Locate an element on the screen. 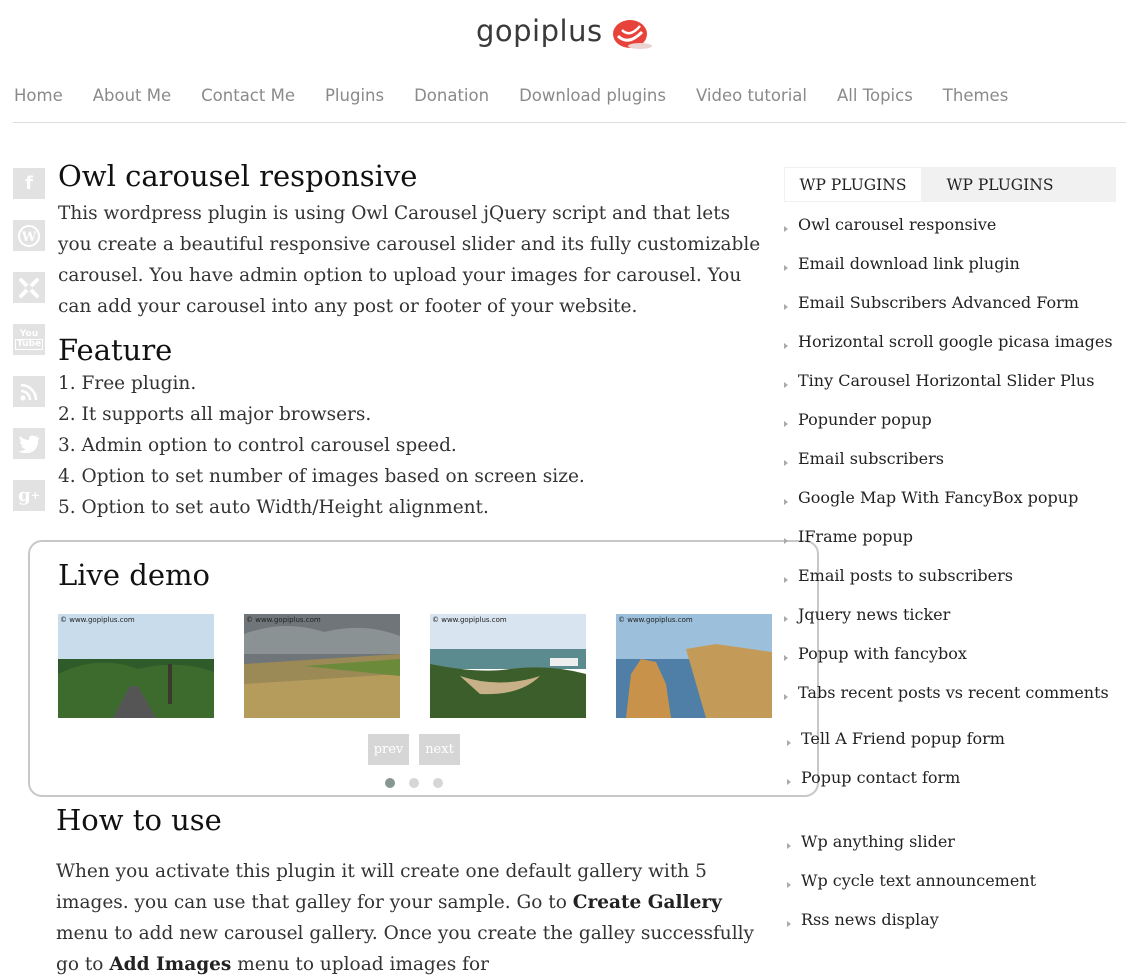  plugin-link-label: Popunder popup is located at coordinates (865, 419).